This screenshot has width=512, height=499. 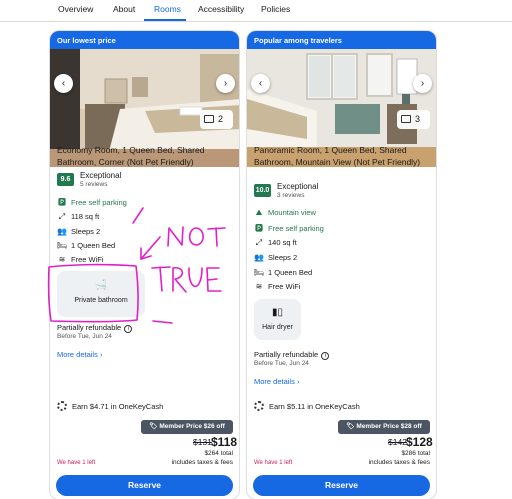 I want to click on original-price: $142, so click(x=397, y=442).